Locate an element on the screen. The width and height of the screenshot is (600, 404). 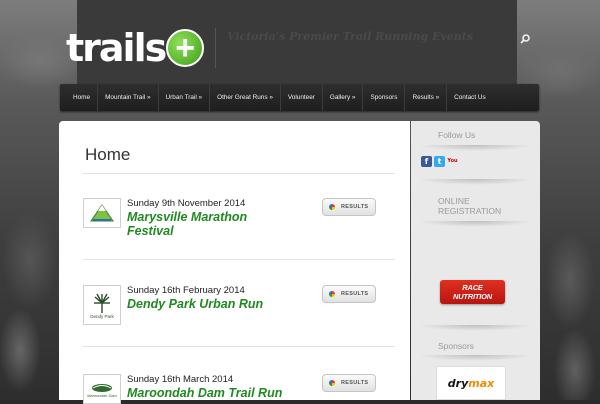
event-thumbnail: Dendy Park is located at coordinates (102, 305).